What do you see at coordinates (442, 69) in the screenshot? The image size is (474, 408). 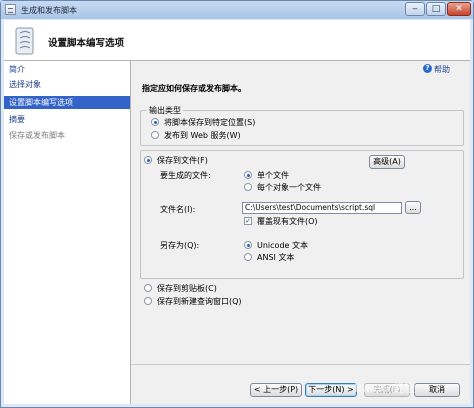 I see `help-link: 帮助` at bounding box center [442, 69].